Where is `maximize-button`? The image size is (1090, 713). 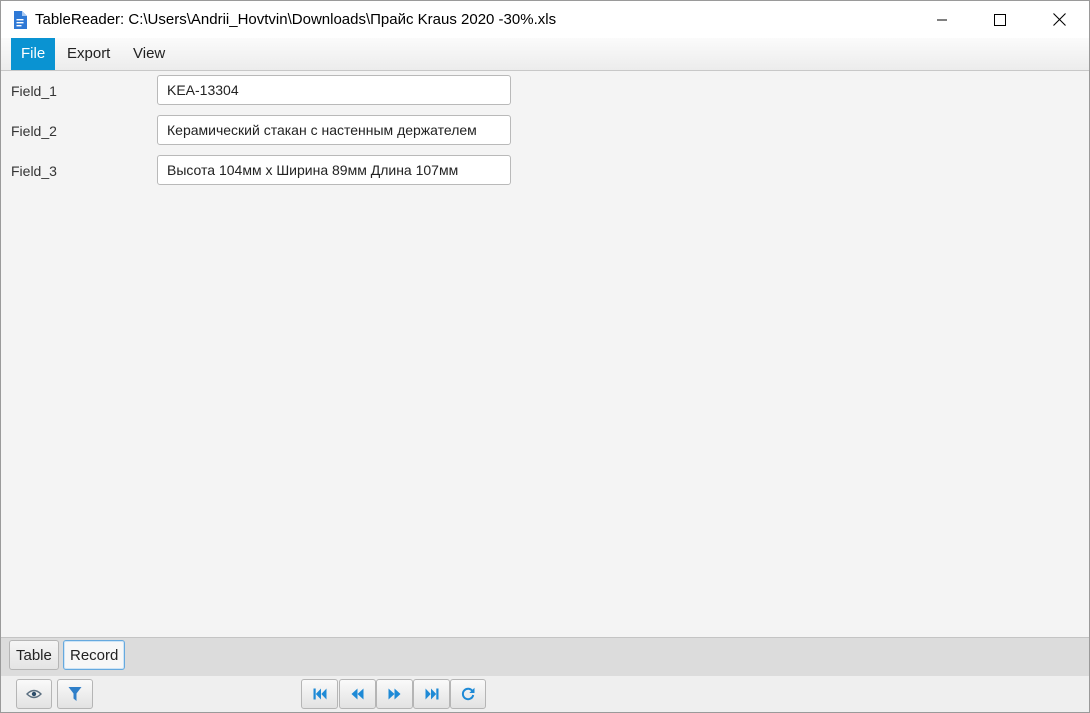
maximize-button is located at coordinates (1000, 19).